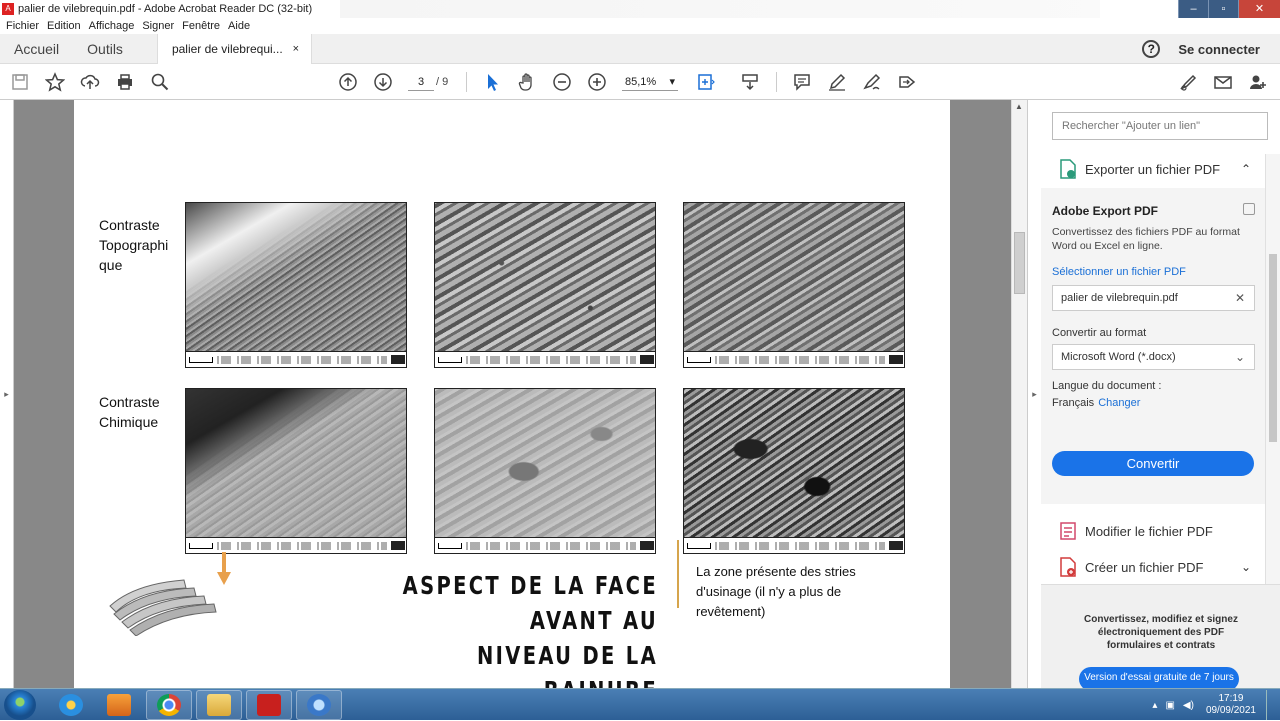 The image size is (1280, 721). Describe the element at coordinates (872, 82) in the screenshot. I see `sign-icon` at that location.